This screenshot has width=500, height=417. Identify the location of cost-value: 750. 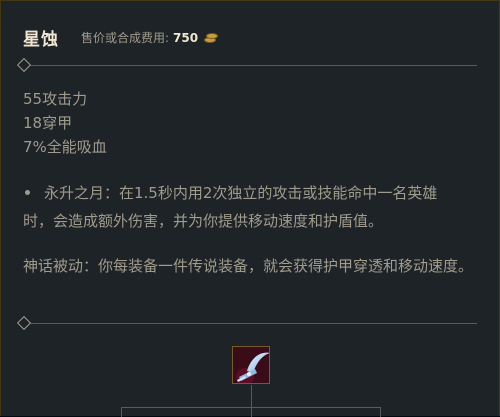
(186, 37).